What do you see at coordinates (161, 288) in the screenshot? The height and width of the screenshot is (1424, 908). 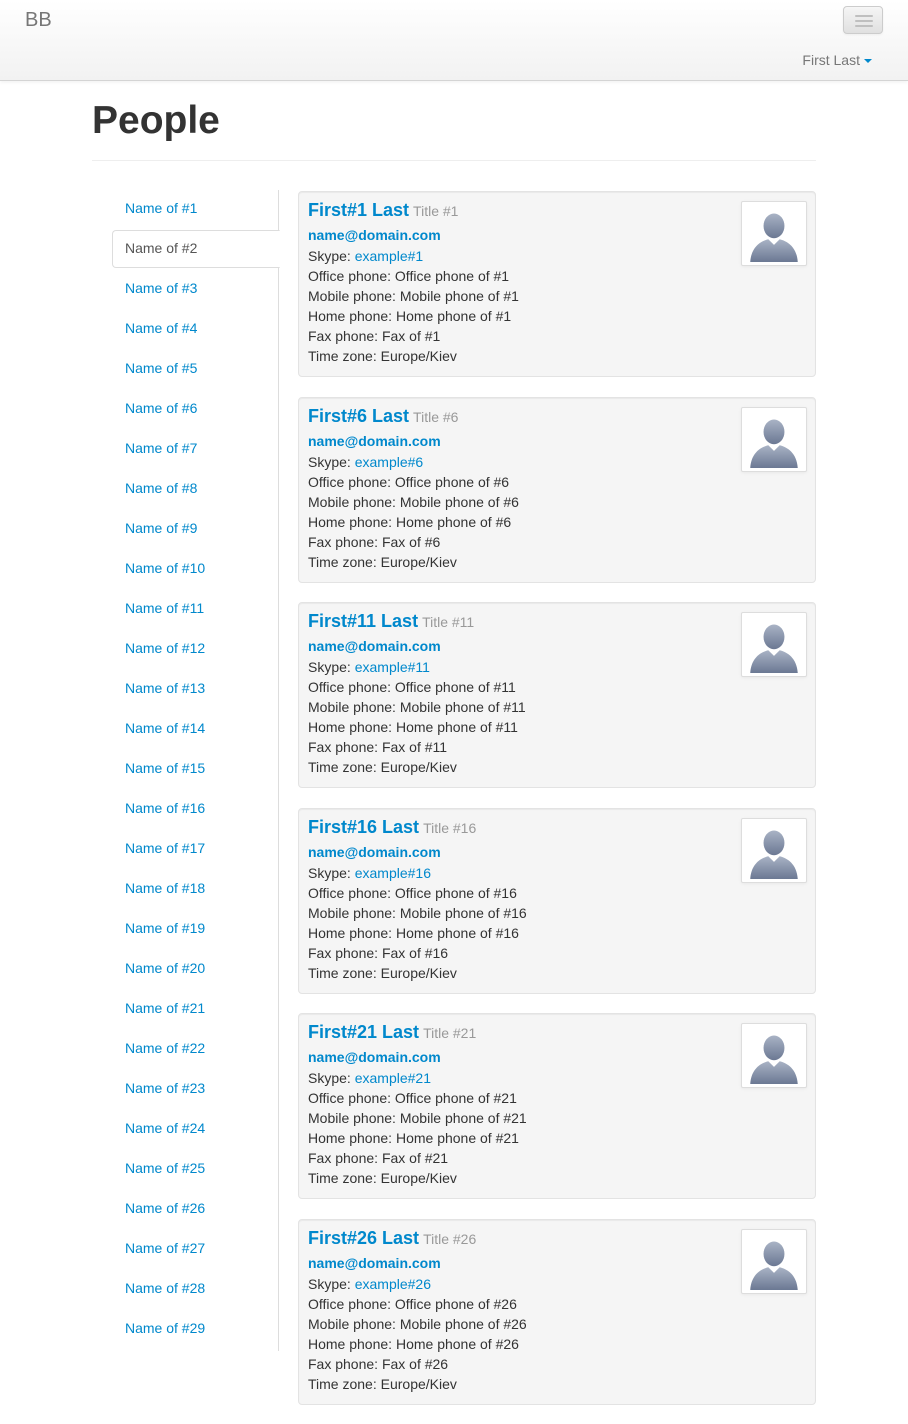 I see `sidebar-item-link: Name of #3` at bounding box center [161, 288].